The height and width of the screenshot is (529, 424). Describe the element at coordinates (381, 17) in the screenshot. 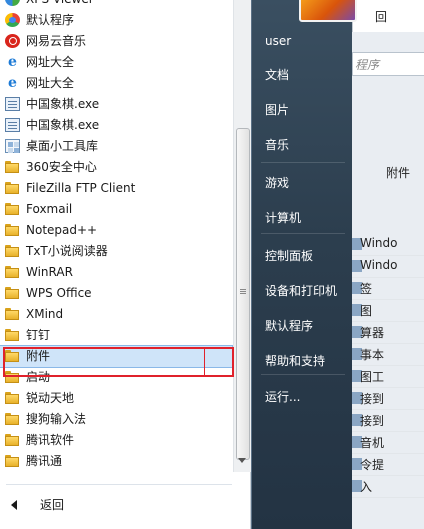

I see `background-window-title: 回` at that location.